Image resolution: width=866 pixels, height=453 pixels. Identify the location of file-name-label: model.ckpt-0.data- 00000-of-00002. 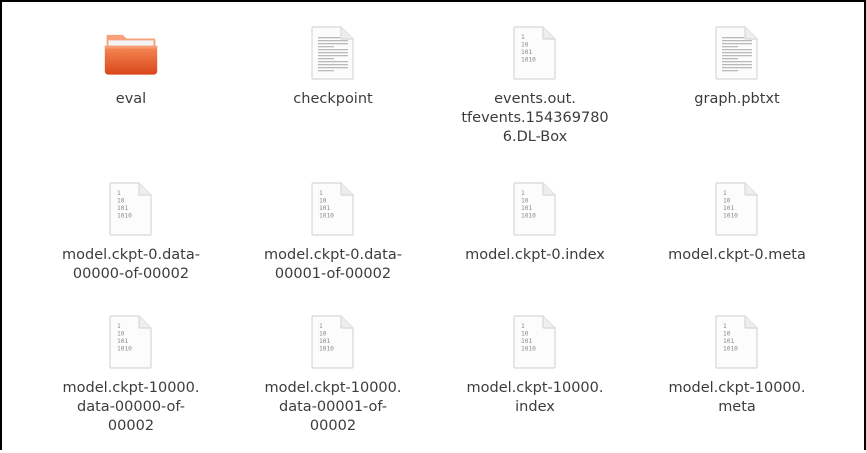
(131, 264).